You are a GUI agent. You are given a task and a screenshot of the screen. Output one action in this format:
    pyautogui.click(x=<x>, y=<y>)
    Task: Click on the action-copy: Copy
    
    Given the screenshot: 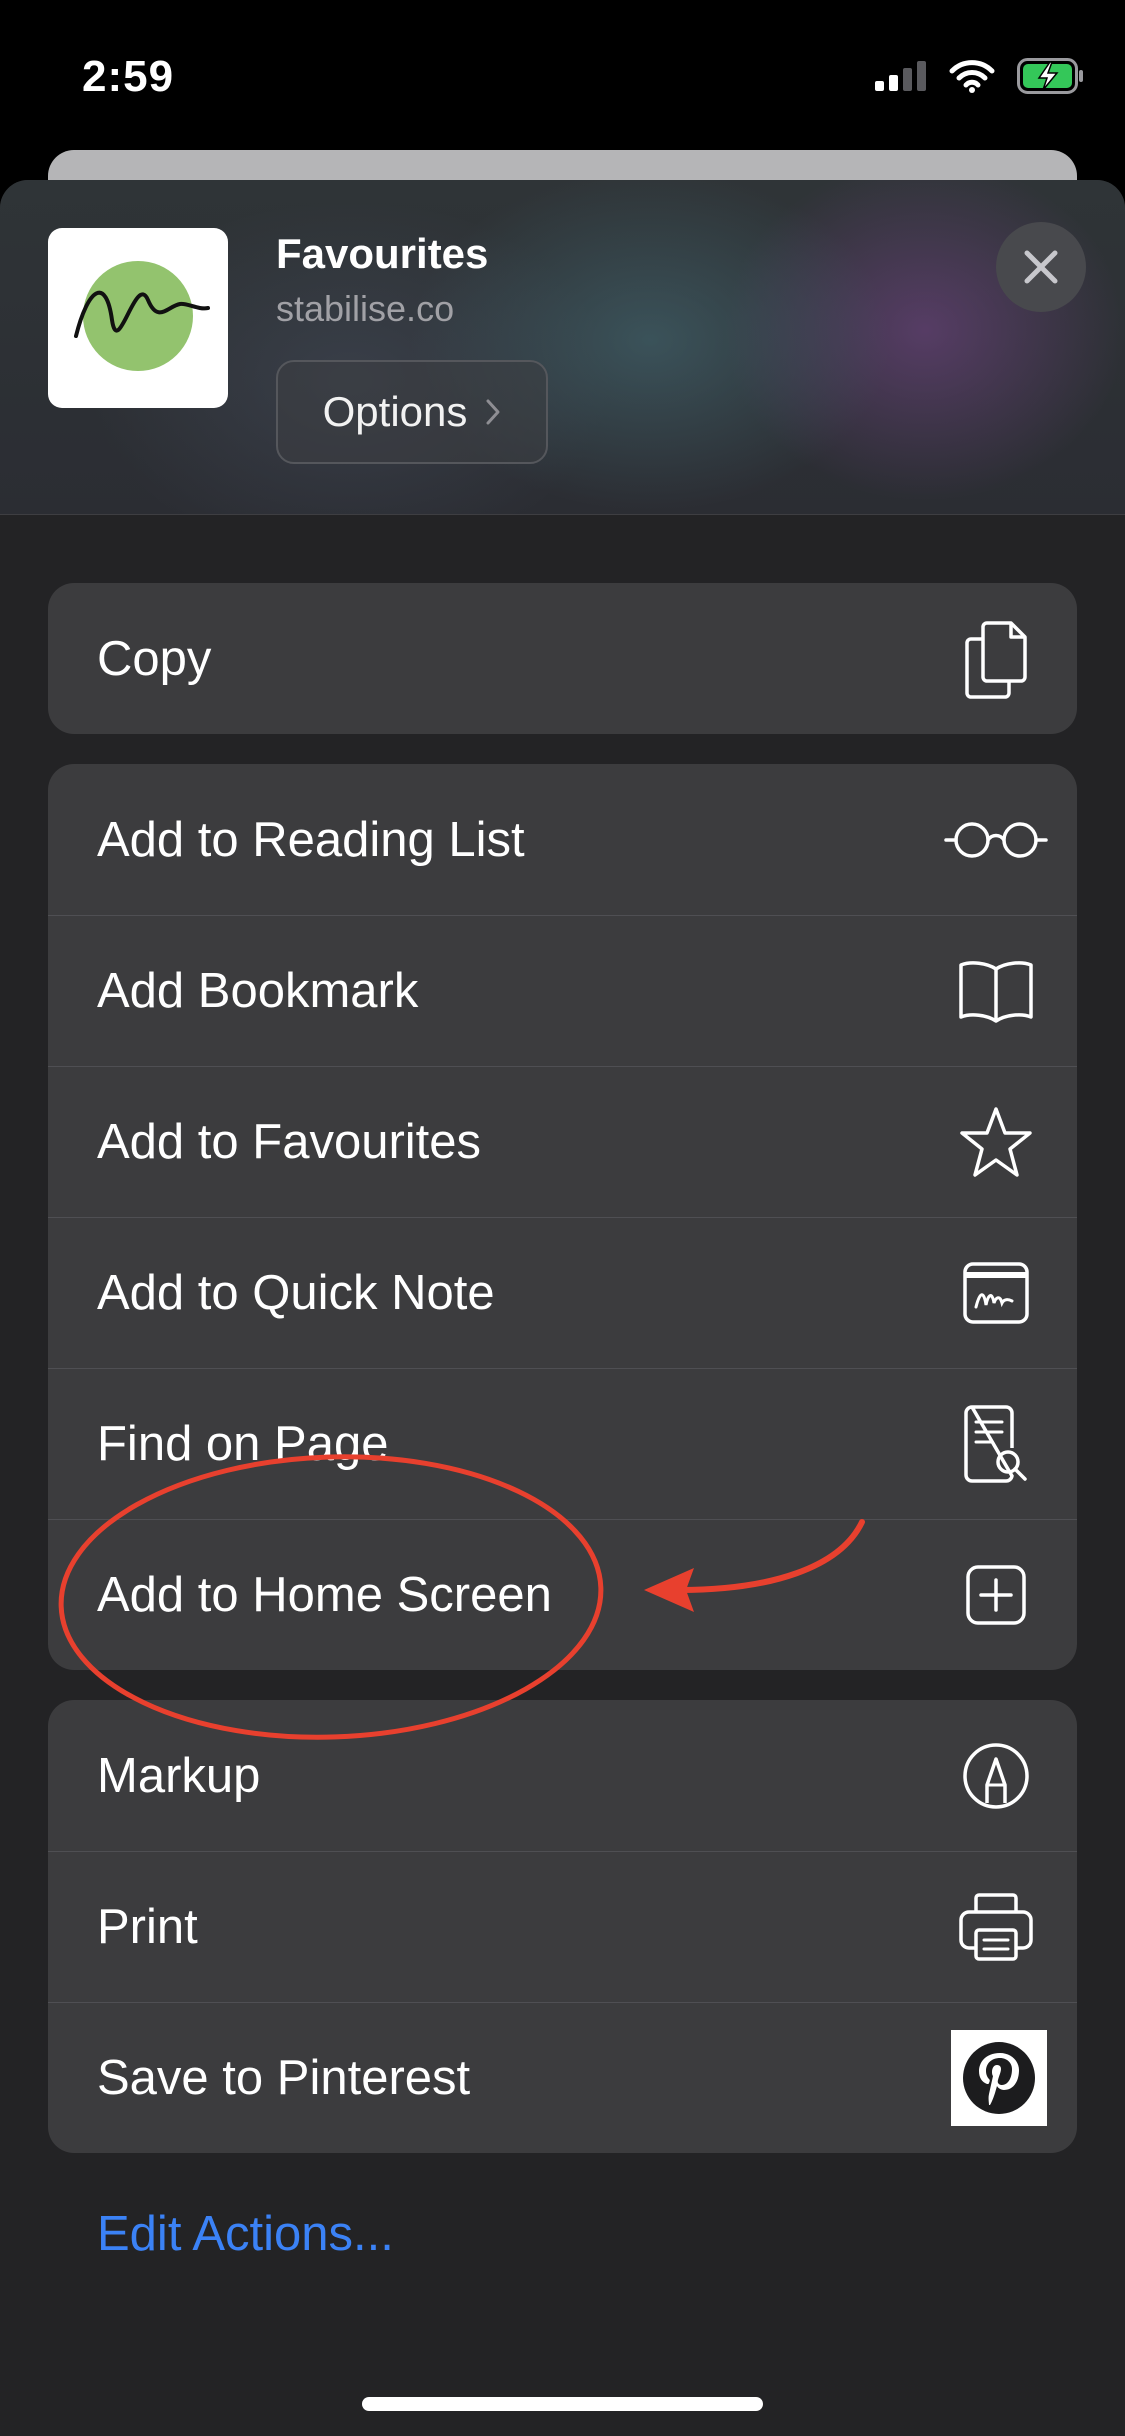 What is the action you would take?
    pyautogui.click(x=562, y=658)
    